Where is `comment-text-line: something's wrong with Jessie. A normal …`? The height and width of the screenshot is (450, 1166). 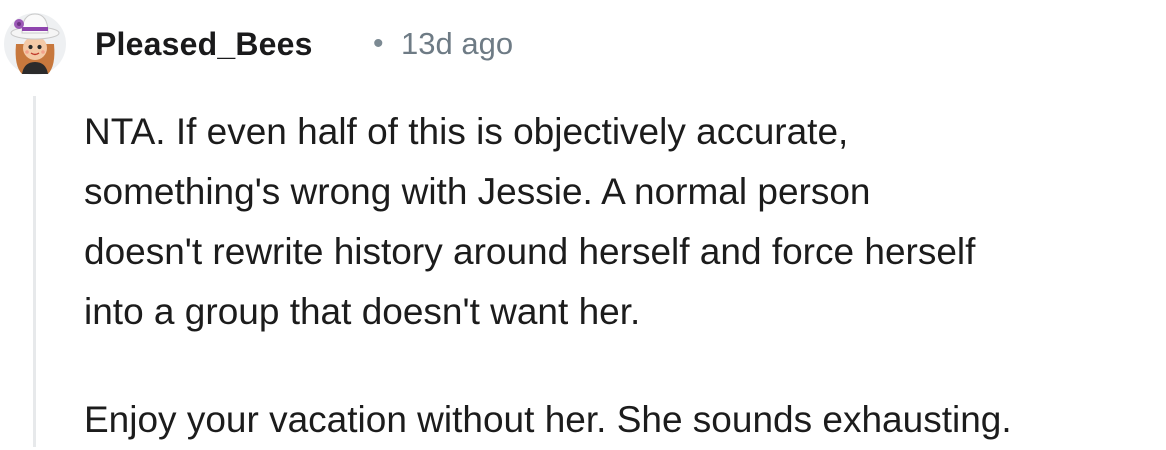 comment-text-line: something's wrong with Jessie. A normal … is located at coordinates (477, 191).